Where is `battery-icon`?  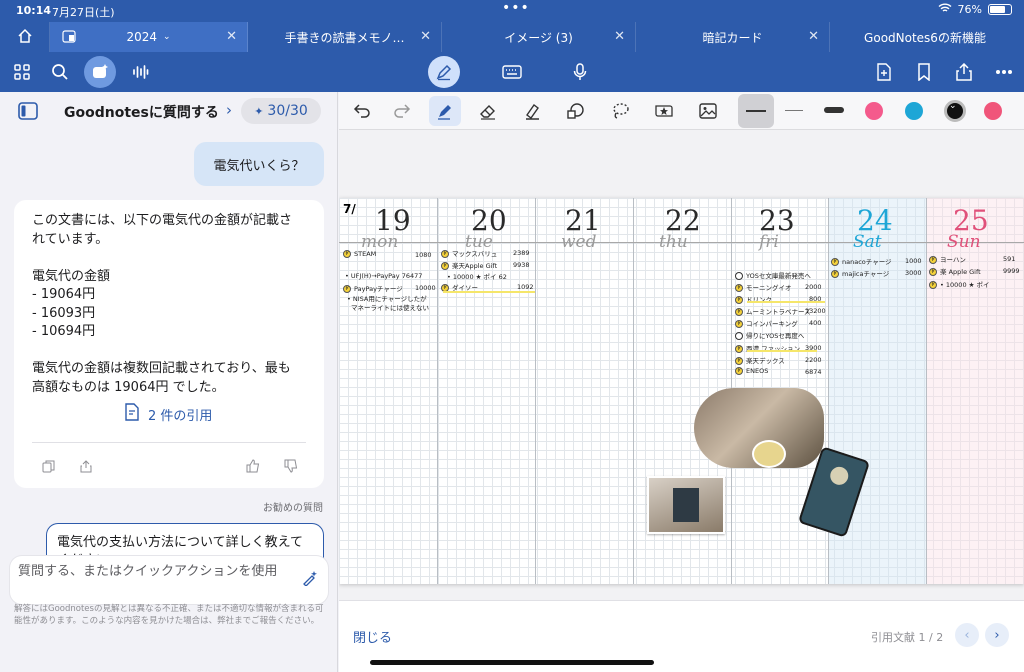 battery-icon is located at coordinates (1000, 9).